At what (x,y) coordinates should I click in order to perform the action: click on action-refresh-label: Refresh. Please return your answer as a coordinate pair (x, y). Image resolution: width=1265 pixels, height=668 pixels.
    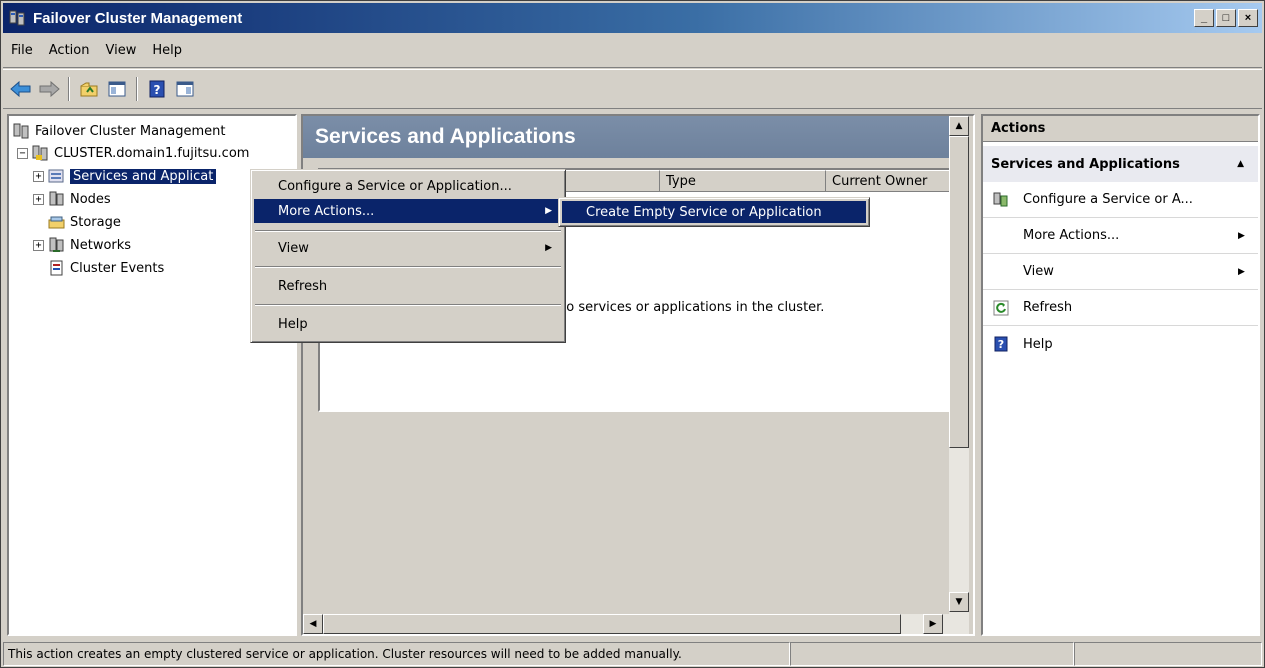
    Looking at the image, I should click on (1048, 307).